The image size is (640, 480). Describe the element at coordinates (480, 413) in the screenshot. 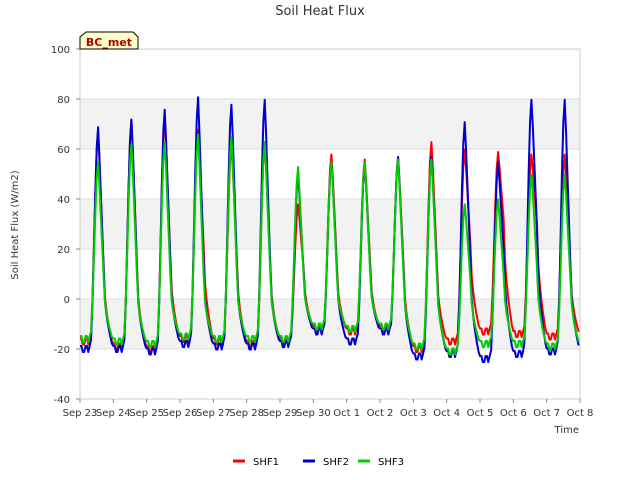

I see `x-tick-label: Oct 5` at that location.